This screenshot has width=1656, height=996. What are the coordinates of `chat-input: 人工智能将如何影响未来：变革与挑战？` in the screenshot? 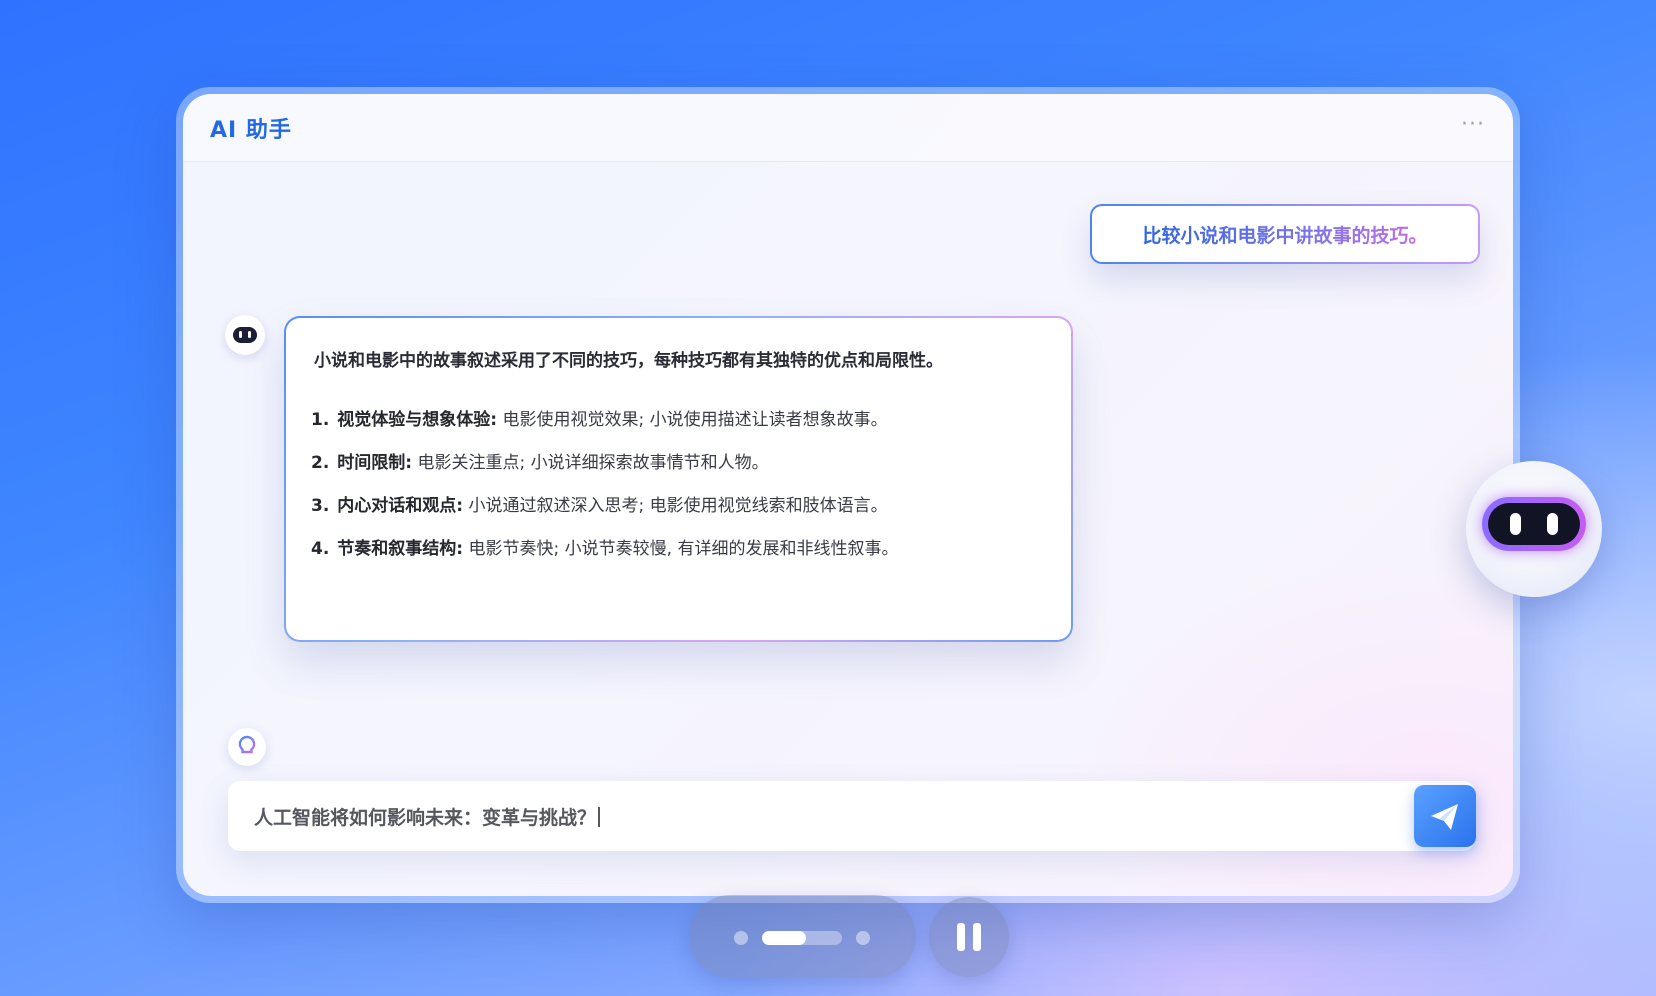 It's located at (852, 816).